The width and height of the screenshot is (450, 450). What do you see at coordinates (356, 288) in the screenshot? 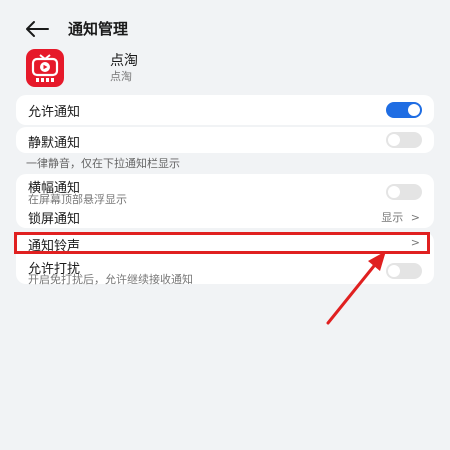
I see `annotation-arrow-icon` at bounding box center [356, 288].